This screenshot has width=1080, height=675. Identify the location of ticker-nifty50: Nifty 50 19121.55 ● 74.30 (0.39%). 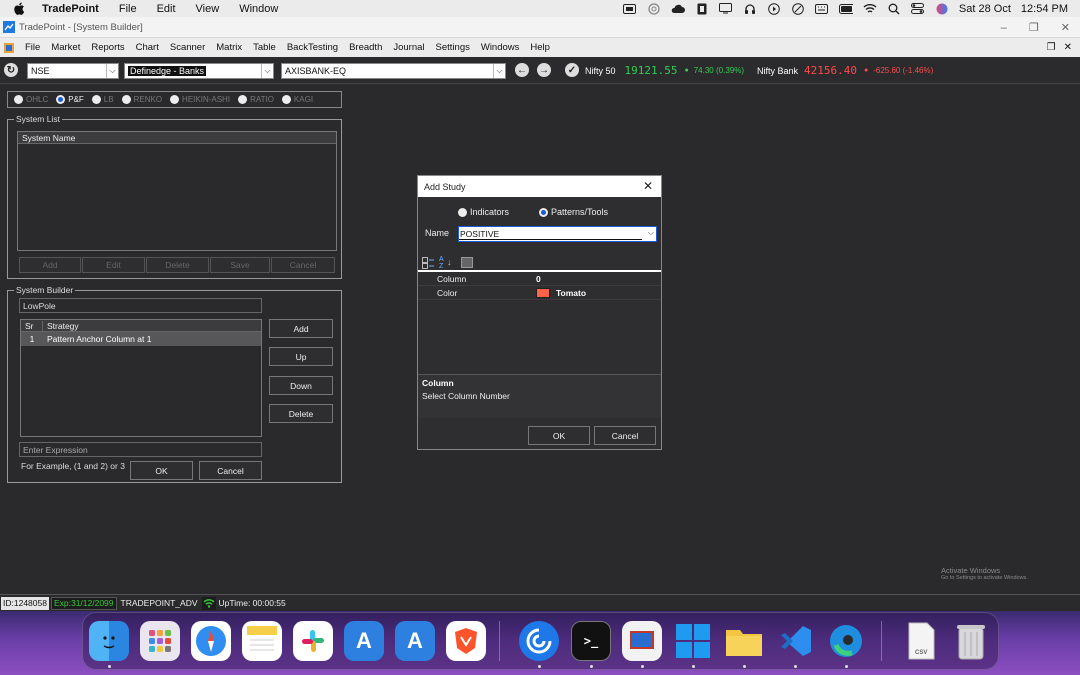
(664, 70).